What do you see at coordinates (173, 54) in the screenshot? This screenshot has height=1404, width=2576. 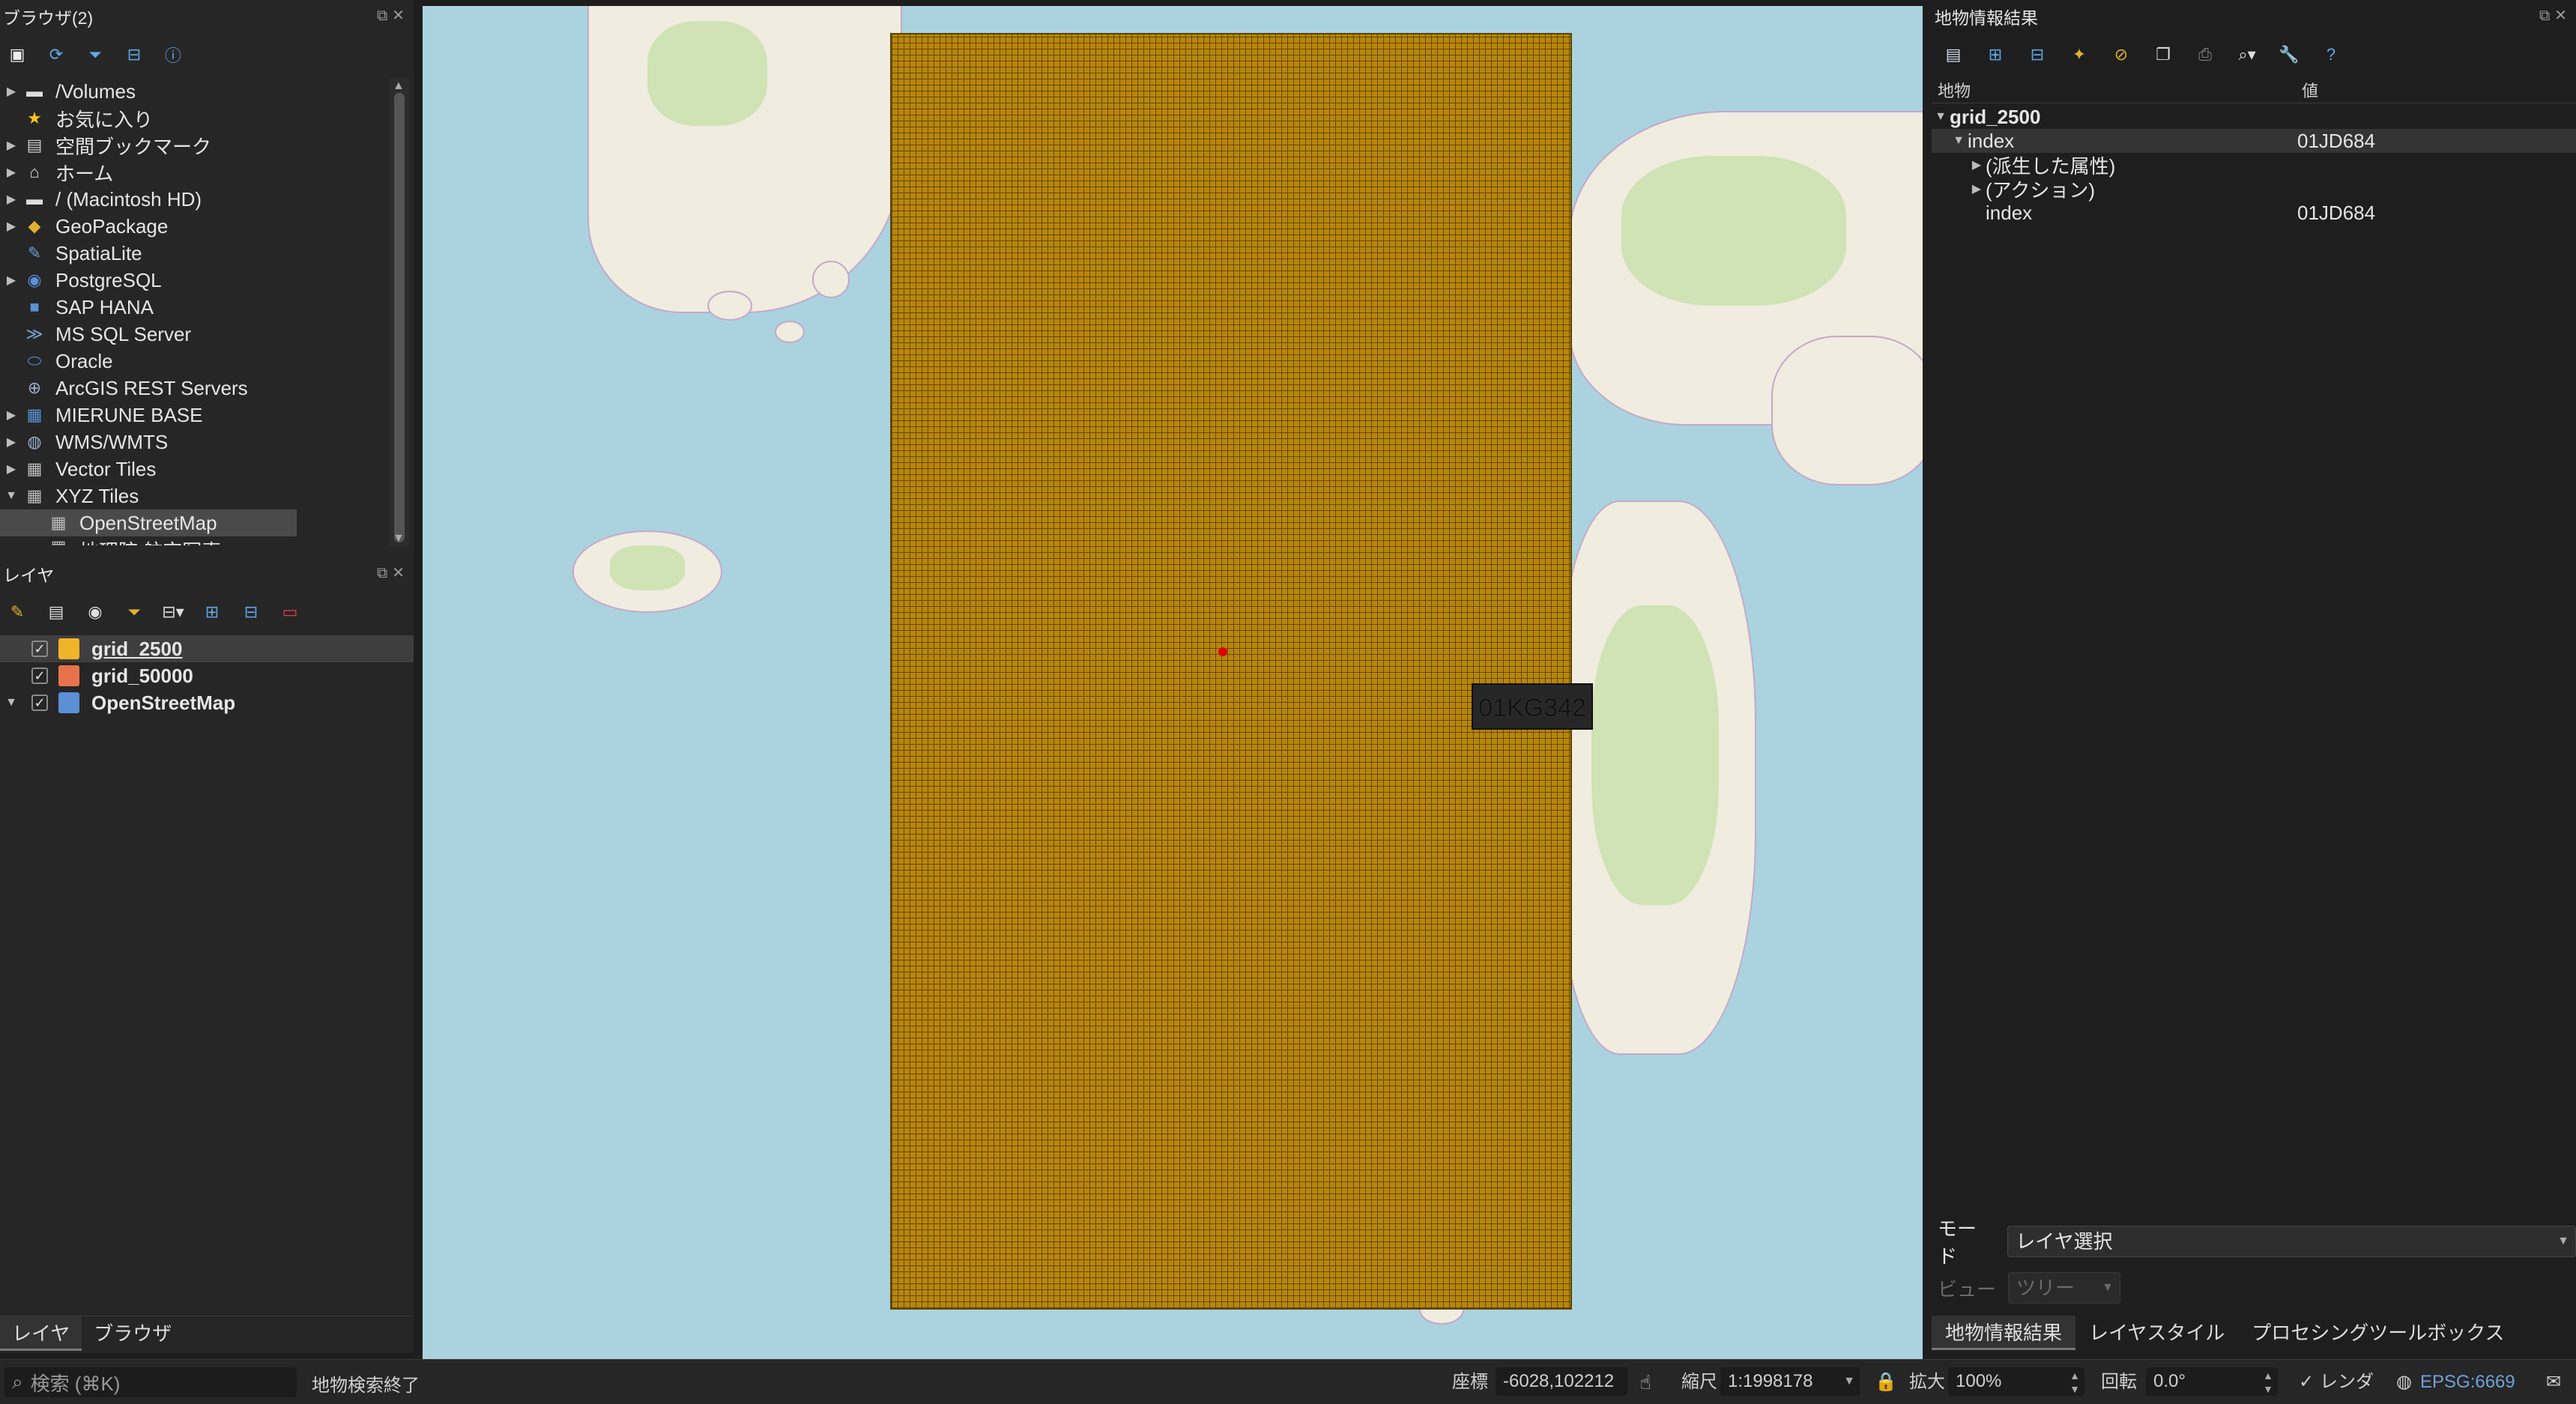 I see `info-icon: ⓘ` at bounding box center [173, 54].